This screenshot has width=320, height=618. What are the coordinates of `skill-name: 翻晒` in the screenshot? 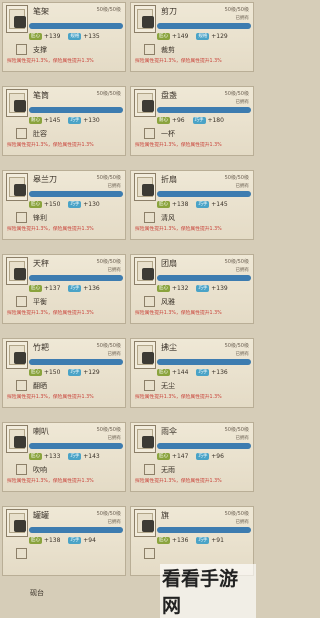 It's located at (40, 386).